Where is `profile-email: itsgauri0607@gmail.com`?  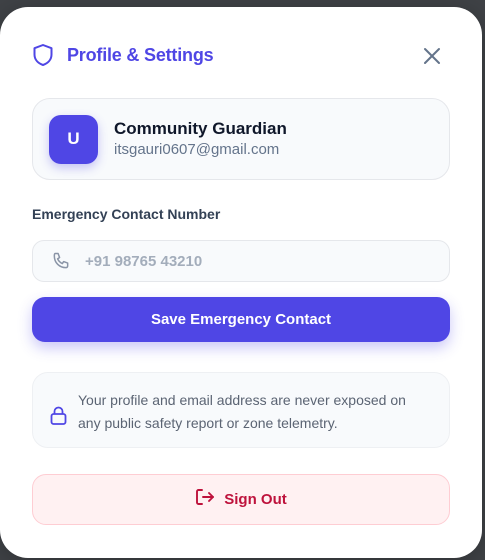
profile-email: itsgauri0607@gmail.com is located at coordinates (197, 149).